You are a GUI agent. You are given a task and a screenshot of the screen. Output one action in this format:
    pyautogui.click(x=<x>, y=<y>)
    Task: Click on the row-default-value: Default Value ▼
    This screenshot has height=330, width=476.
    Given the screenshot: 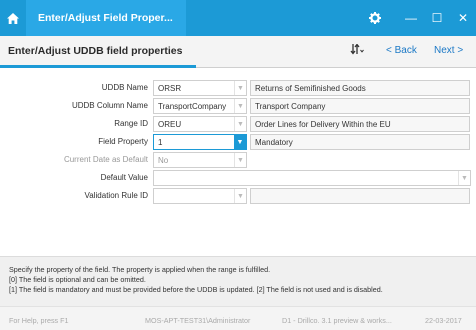 What is the action you would take?
    pyautogui.click(x=238, y=178)
    